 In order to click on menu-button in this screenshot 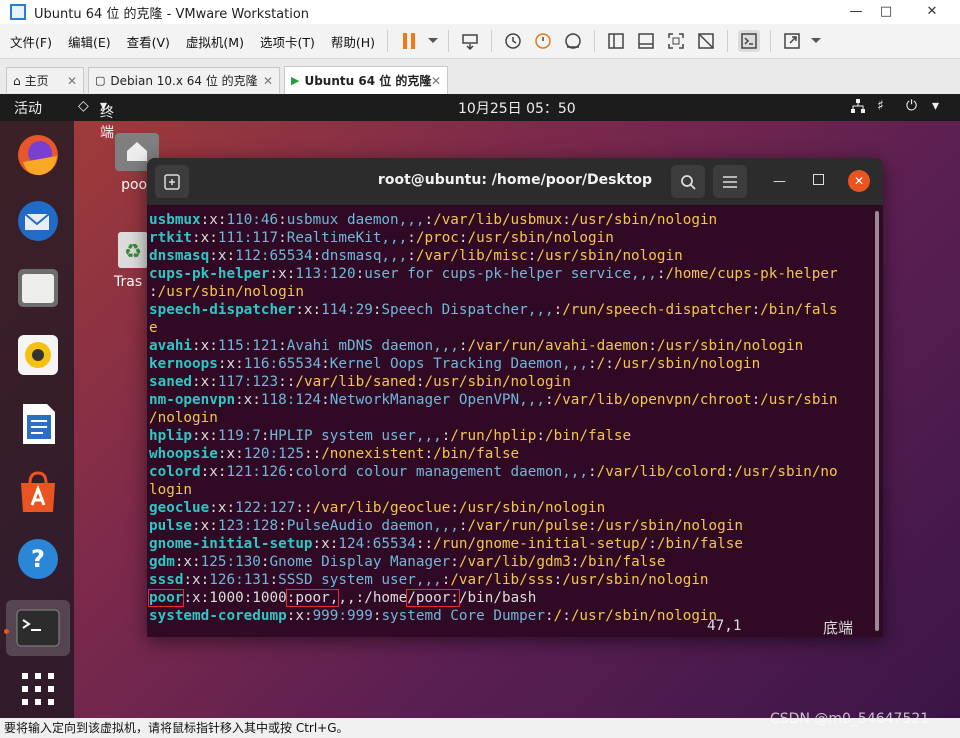, I will do `click(730, 181)`.